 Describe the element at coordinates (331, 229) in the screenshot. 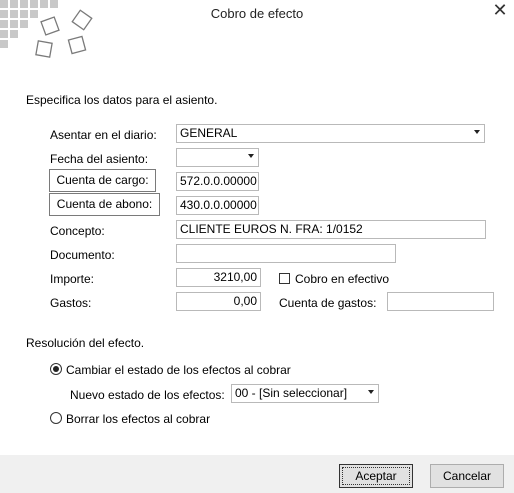

I see `concepto-input: CLIENTE EUROS N. FRA: 1/0152` at that location.